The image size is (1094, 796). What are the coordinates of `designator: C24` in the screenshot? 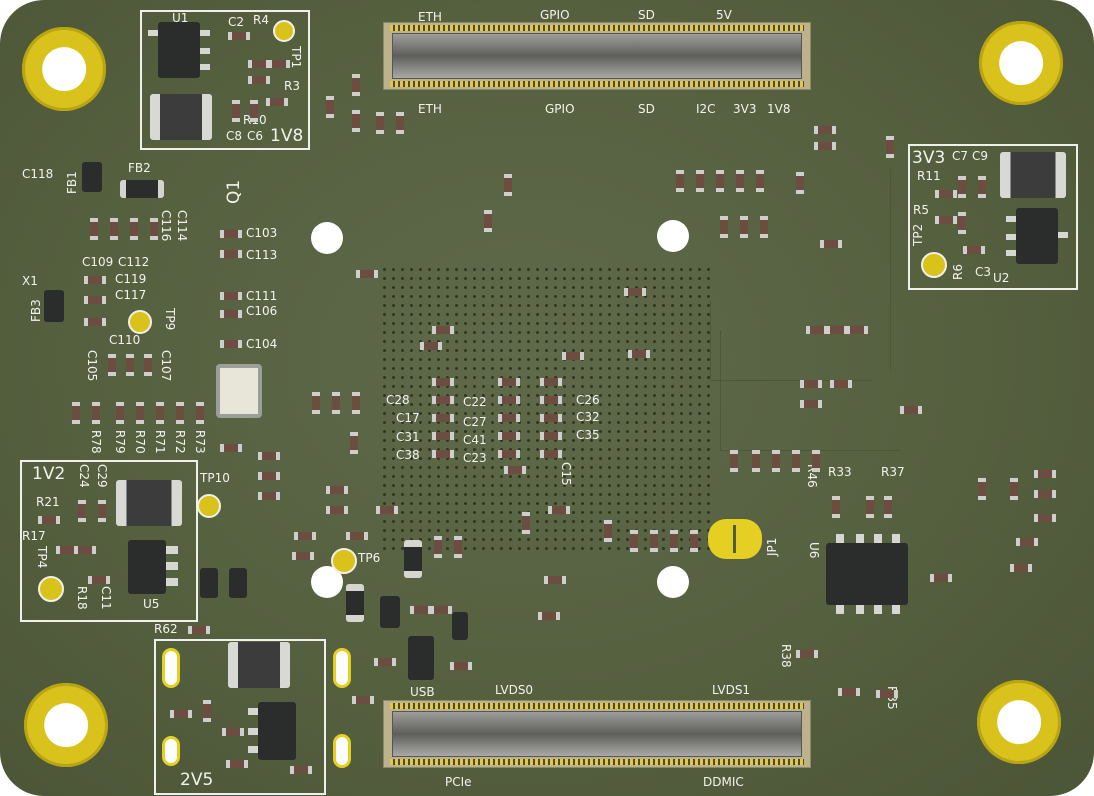 It's located at (84, 476).